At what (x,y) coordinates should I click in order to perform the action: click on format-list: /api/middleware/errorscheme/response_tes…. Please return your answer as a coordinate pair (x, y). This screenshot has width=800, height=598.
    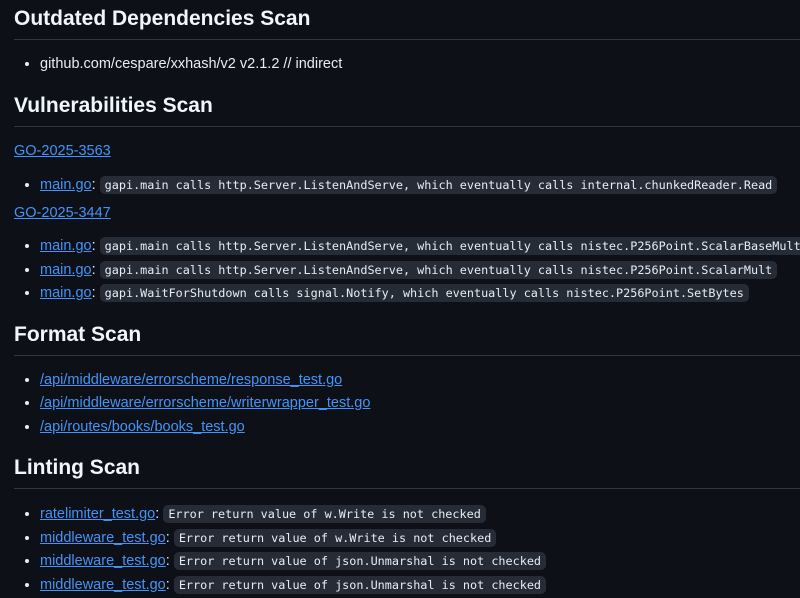
    Looking at the image, I should click on (407, 404).